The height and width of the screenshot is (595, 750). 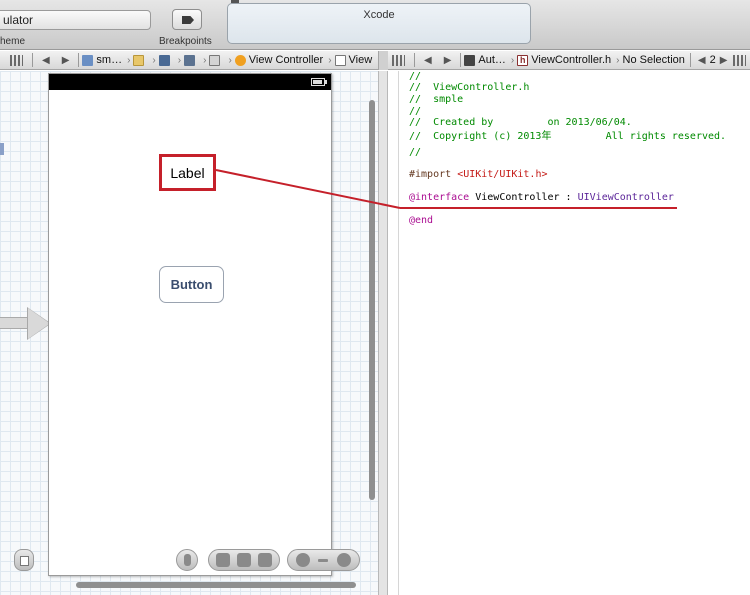 I want to click on code-line: // Created by on 2013/06/04., so click(x=520, y=122).